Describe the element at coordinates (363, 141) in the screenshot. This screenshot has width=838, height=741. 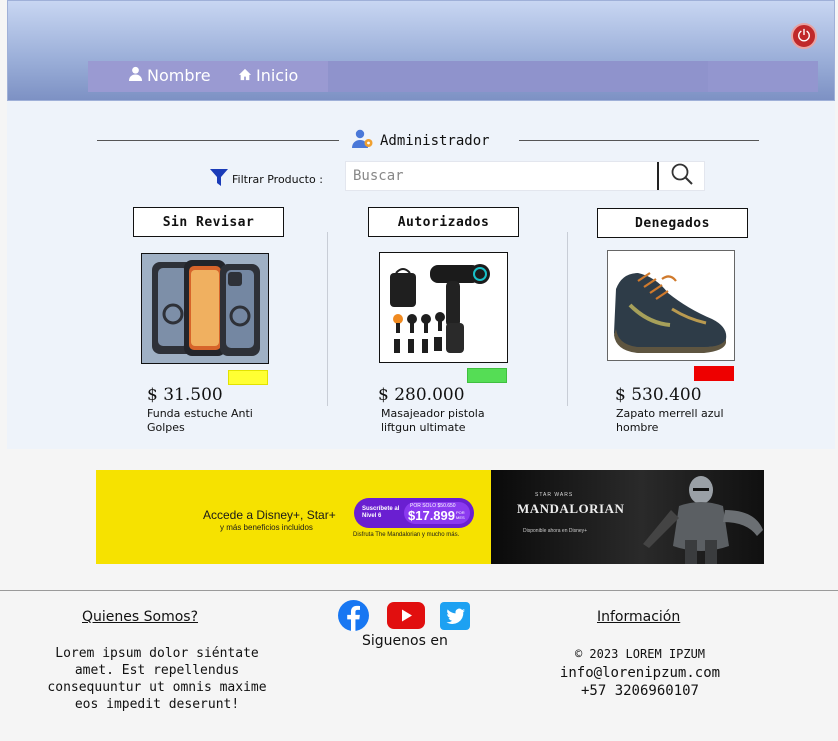
I see `admin-user-icon` at that location.